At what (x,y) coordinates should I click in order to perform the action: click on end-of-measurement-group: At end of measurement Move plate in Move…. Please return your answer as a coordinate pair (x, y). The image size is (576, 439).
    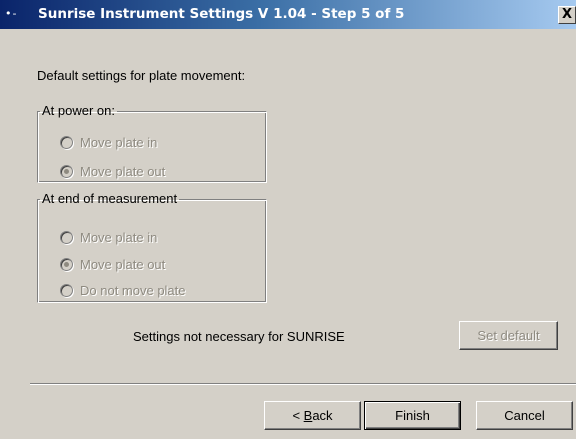
    Looking at the image, I should click on (152, 247).